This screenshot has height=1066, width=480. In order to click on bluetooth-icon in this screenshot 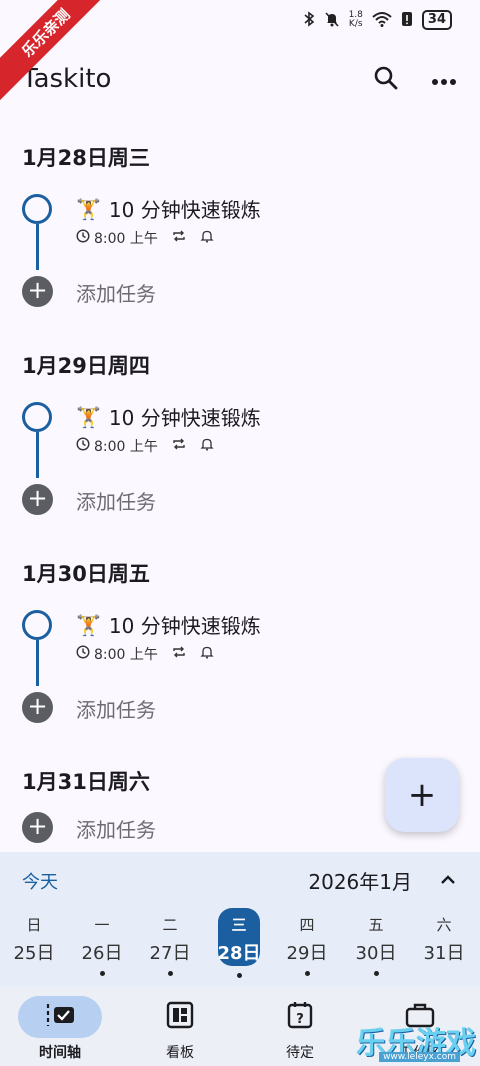, I will do `click(309, 20)`.